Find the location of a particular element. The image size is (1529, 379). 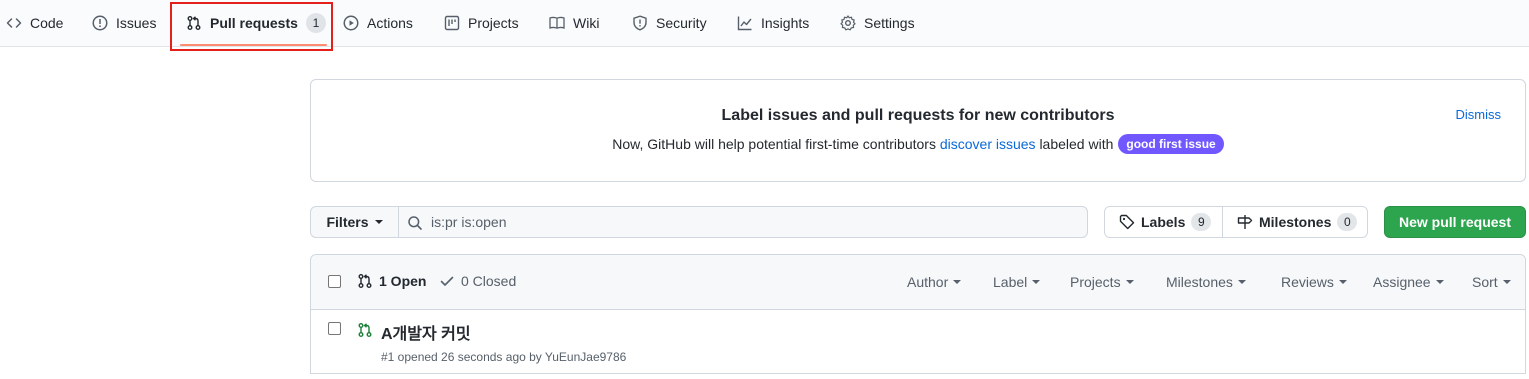

label-dropdown: Label is located at coordinates (1017, 282).